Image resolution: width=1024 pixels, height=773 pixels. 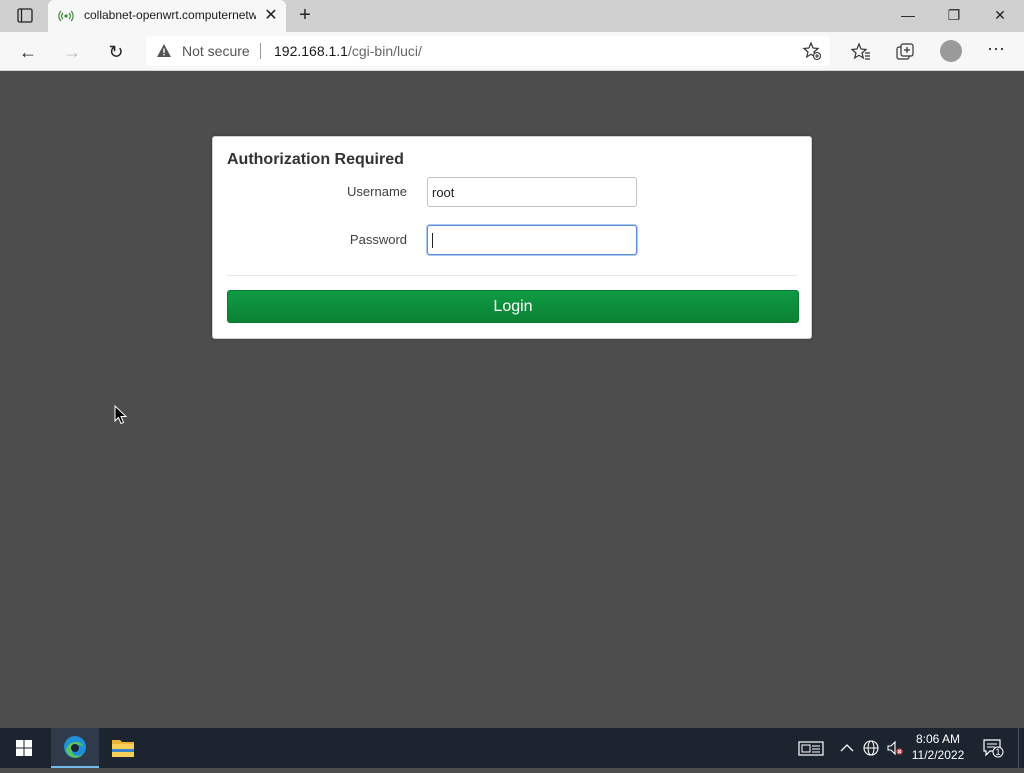 What do you see at coordinates (532, 192) in the screenshot?
I see `username-field: root` at bounding box center [532, 192].